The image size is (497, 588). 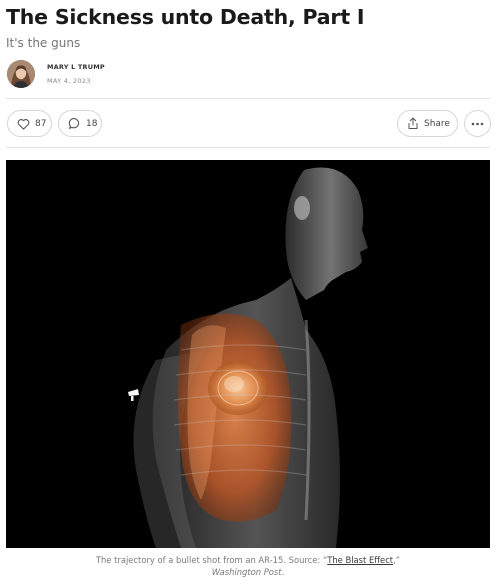 I want to click on post-date: MAY 4, 2023, so click(x=69, y=81).